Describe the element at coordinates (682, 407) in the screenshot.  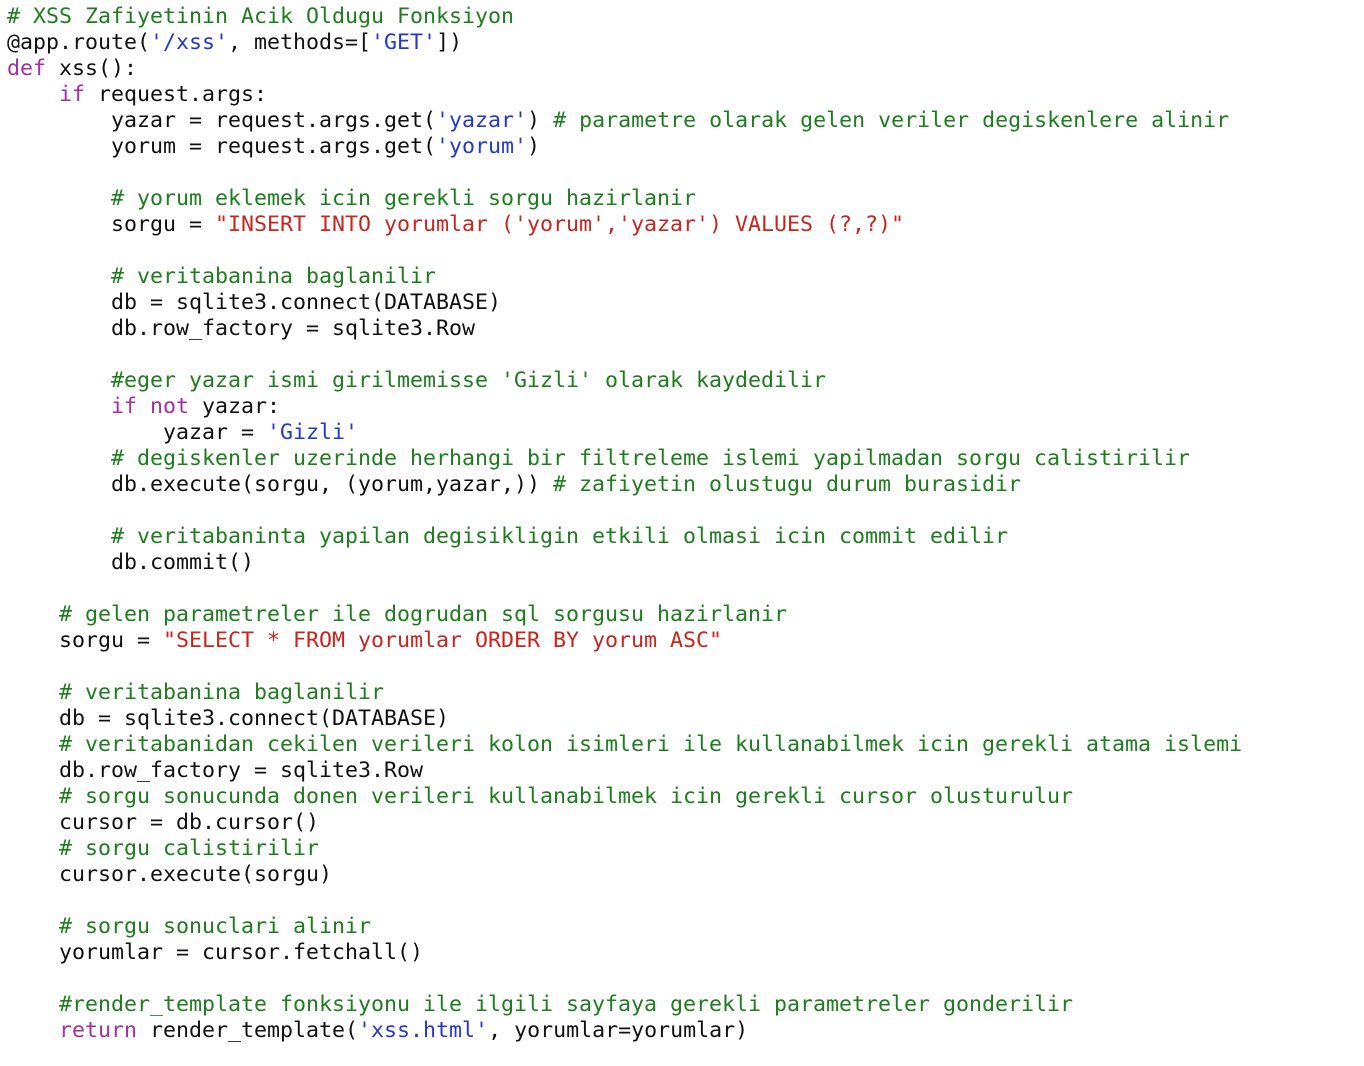
I see `code-line: if not yazar:` at that location.